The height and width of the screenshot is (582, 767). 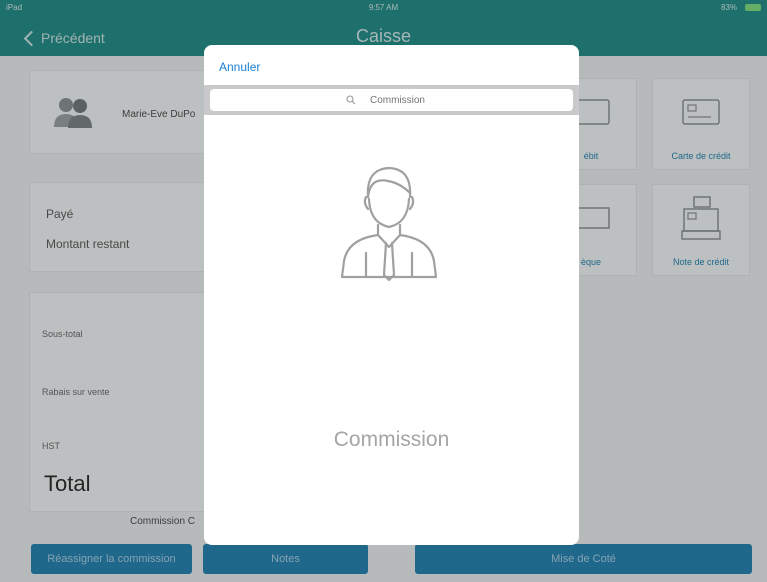 I want to click on search-field, so click(x=391, y=100).